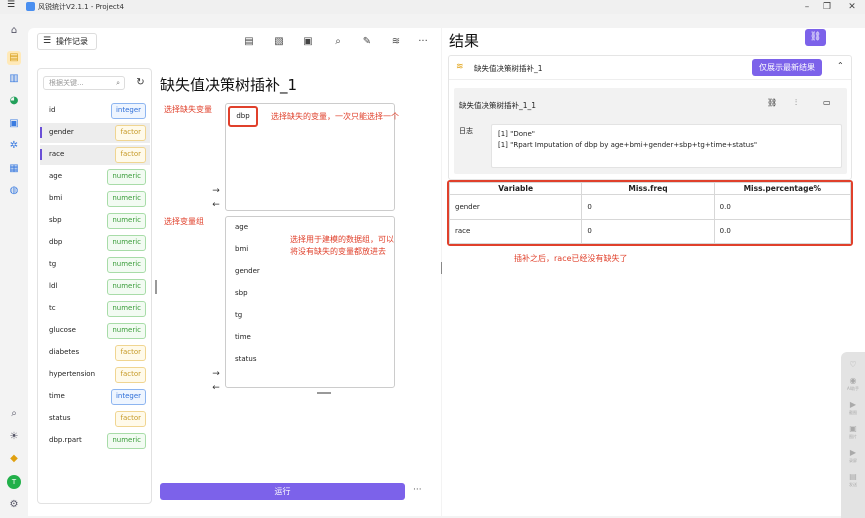 The height and width of the screenshot is (518, 865). Describe the element at coordinates (67, 41) in the screenshot. I see `operation-record-button: ☰ 操作记录` at that location.